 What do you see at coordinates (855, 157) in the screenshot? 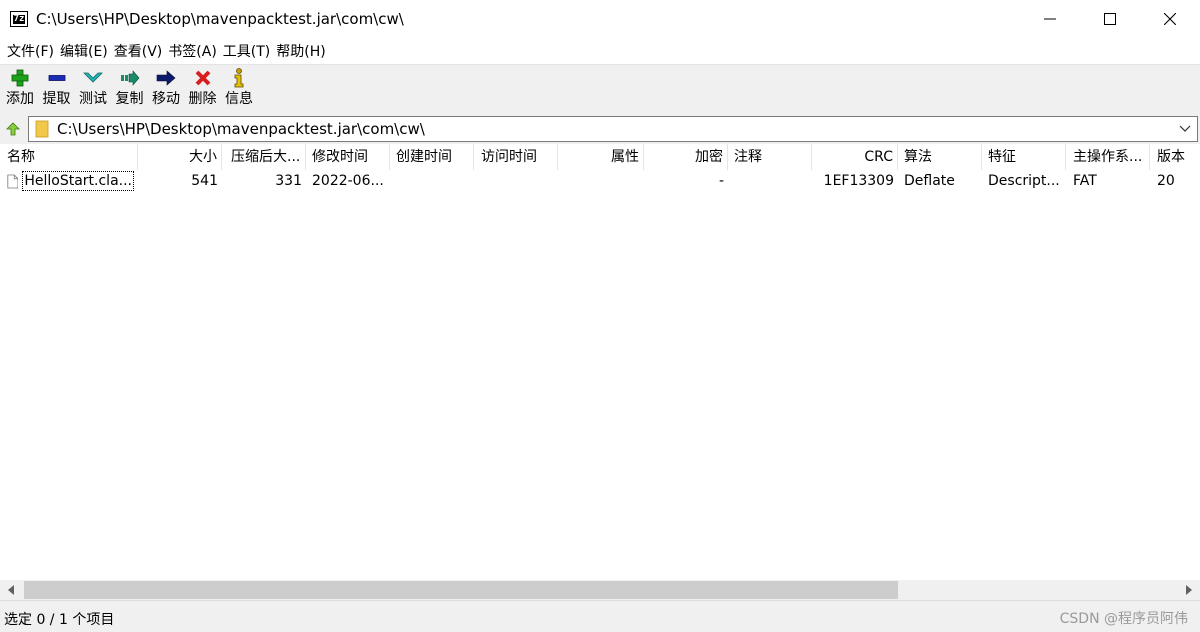
I see `column-header-crc: CRC` at bounding box center [855, 157].